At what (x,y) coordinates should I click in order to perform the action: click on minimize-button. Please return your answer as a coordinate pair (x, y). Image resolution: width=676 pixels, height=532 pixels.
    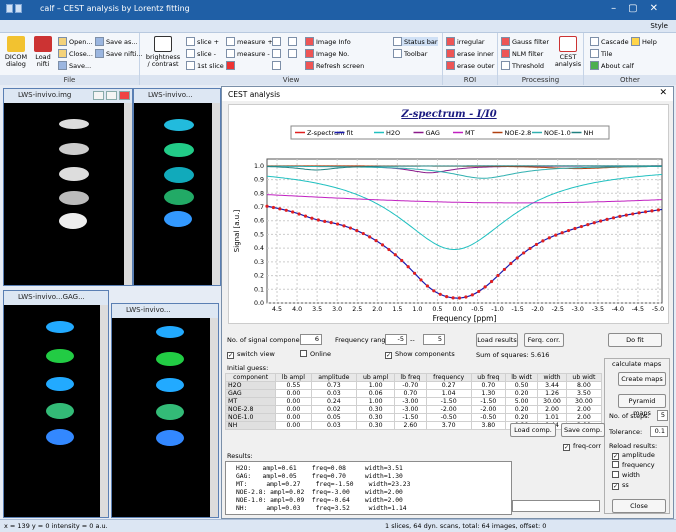
    Looking at the image, I should click on (98, 95).